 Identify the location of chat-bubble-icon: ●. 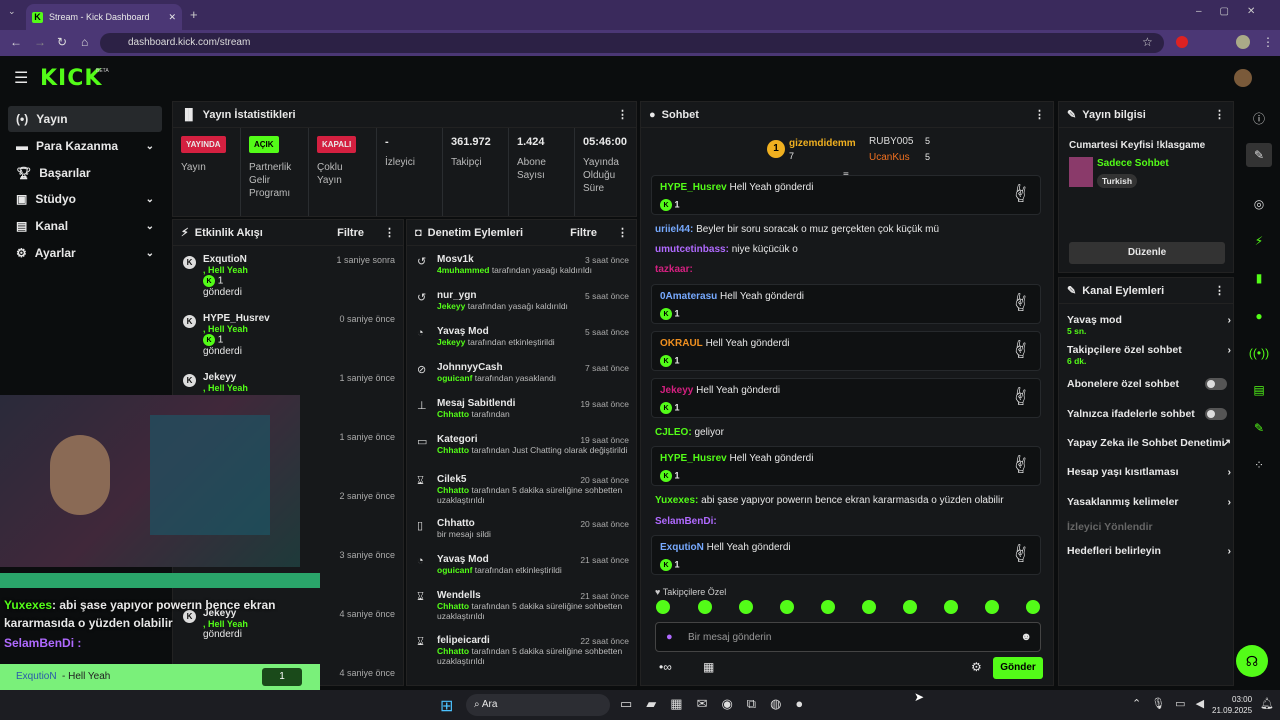
(652, 114).